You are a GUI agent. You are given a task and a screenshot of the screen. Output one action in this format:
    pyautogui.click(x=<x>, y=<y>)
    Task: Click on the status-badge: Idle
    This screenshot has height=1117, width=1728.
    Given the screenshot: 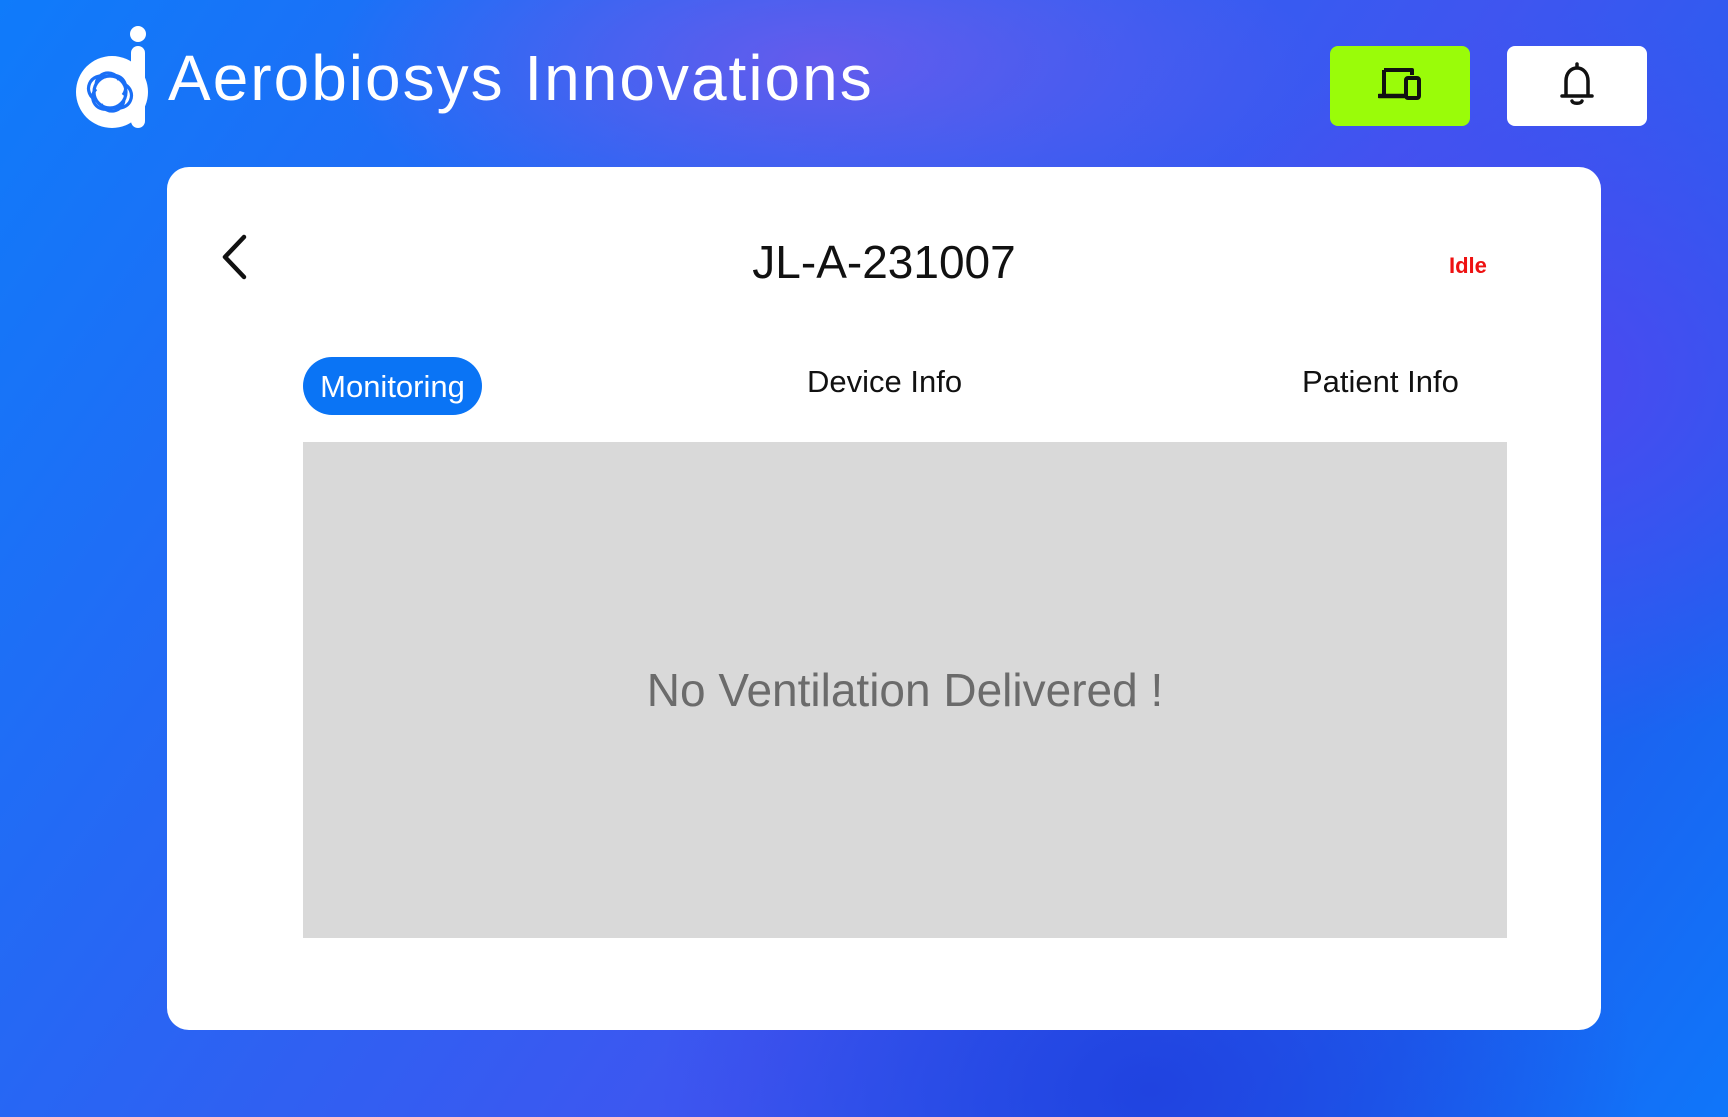 What is the action you would take?
    pyautogui.click(x=1468, y=265)
    